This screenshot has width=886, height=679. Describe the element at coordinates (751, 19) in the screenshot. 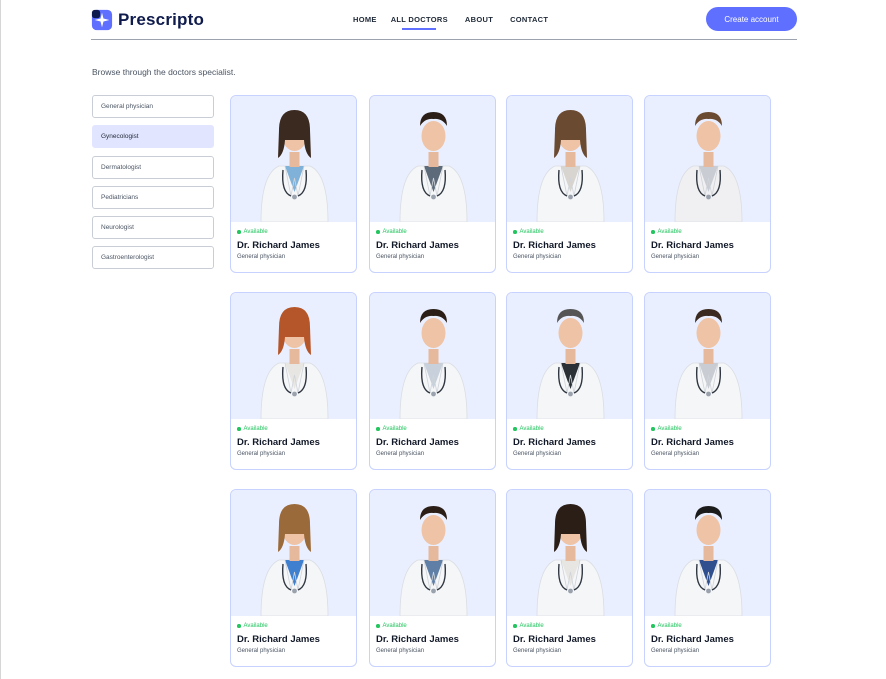

I see `create-account-button: Create account` at that location.